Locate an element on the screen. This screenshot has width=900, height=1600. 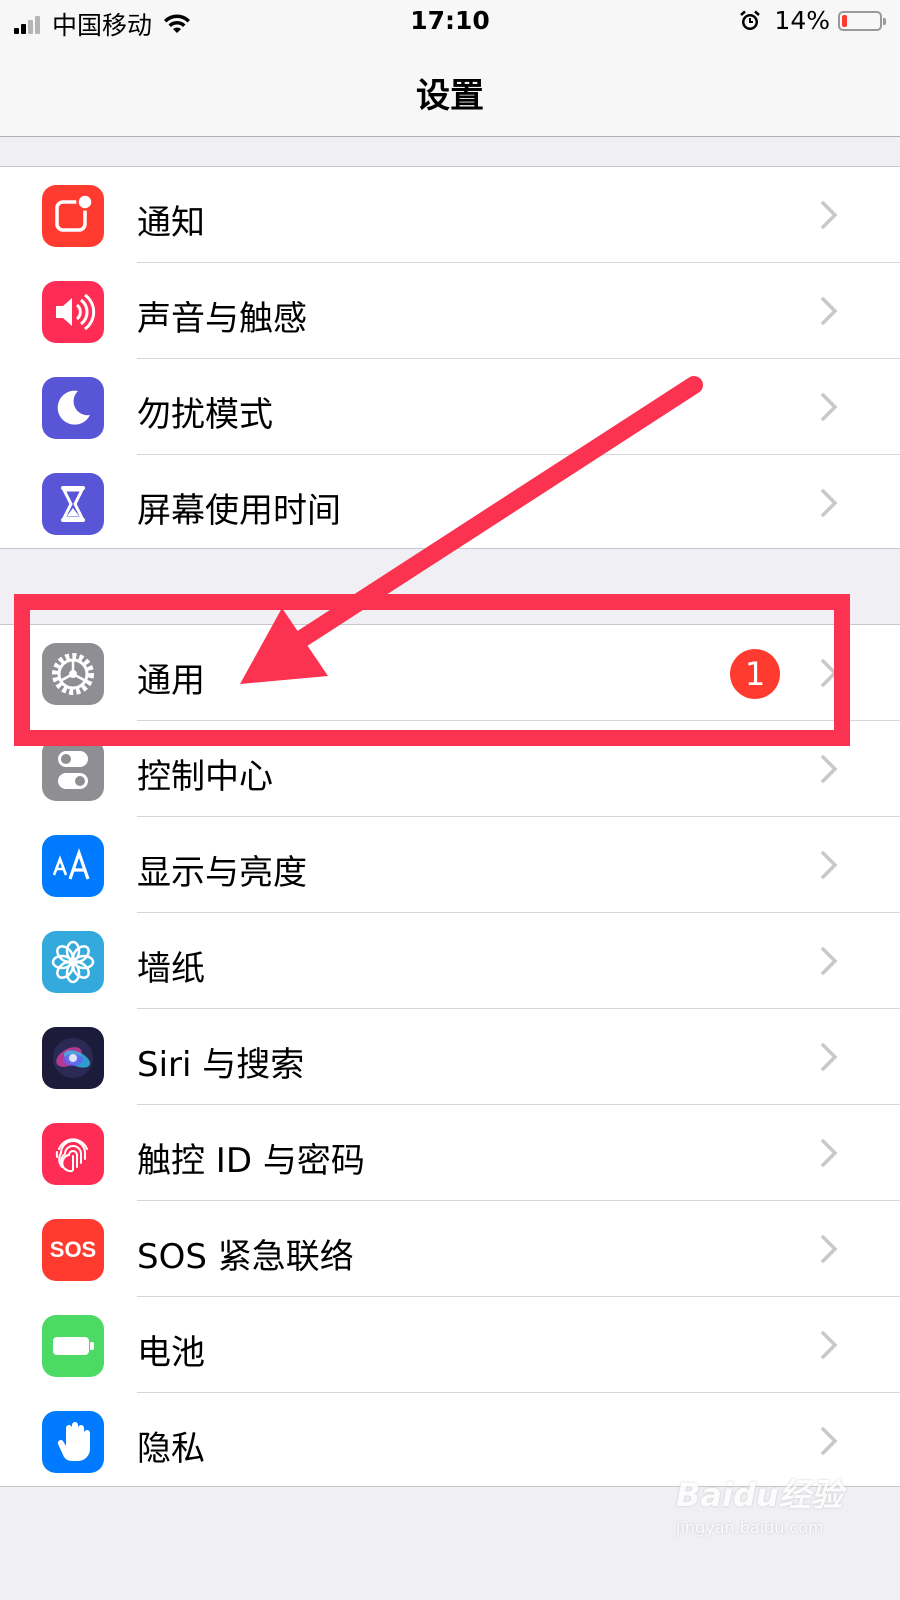
watermark: Baidu经验 jingyan.baidu.com is located at coordinates (759, 1503).